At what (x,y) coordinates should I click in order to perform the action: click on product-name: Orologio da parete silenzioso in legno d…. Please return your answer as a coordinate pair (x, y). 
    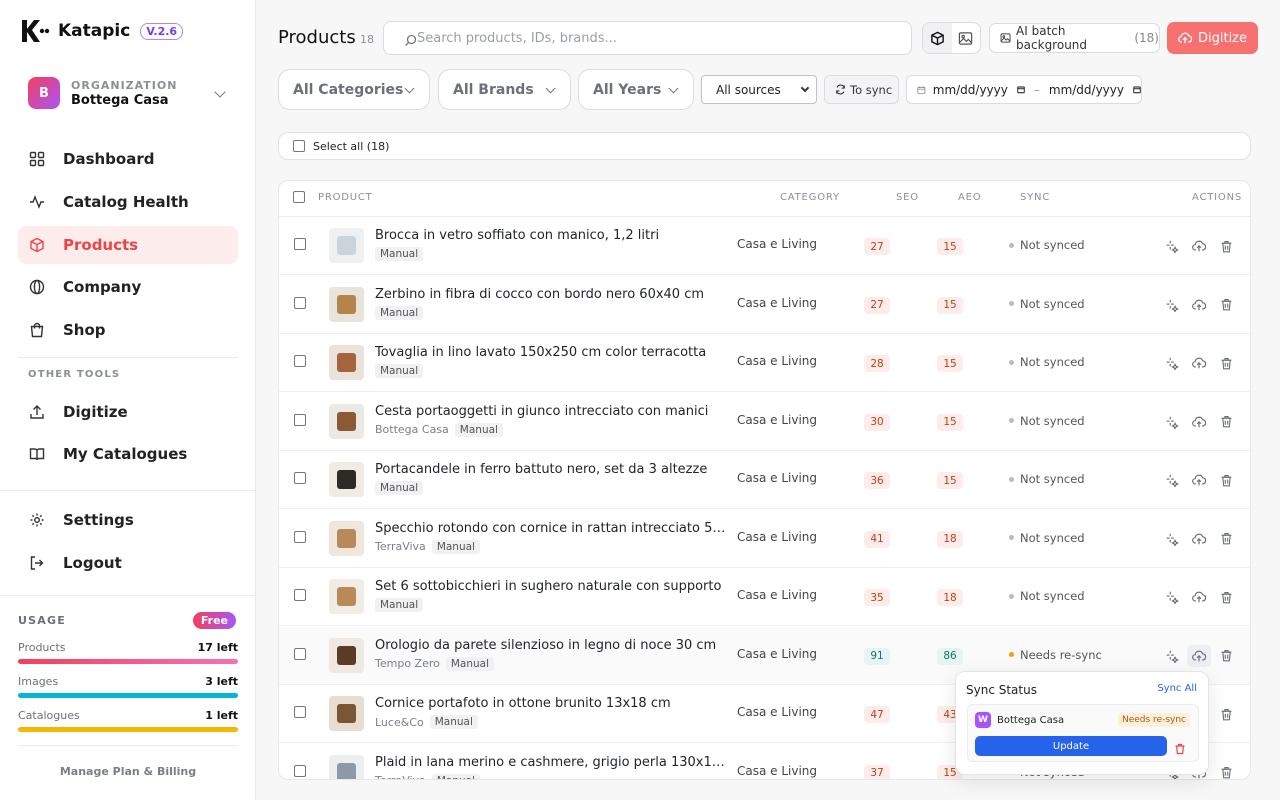
    Looking at the image, I should click on (552, 645).